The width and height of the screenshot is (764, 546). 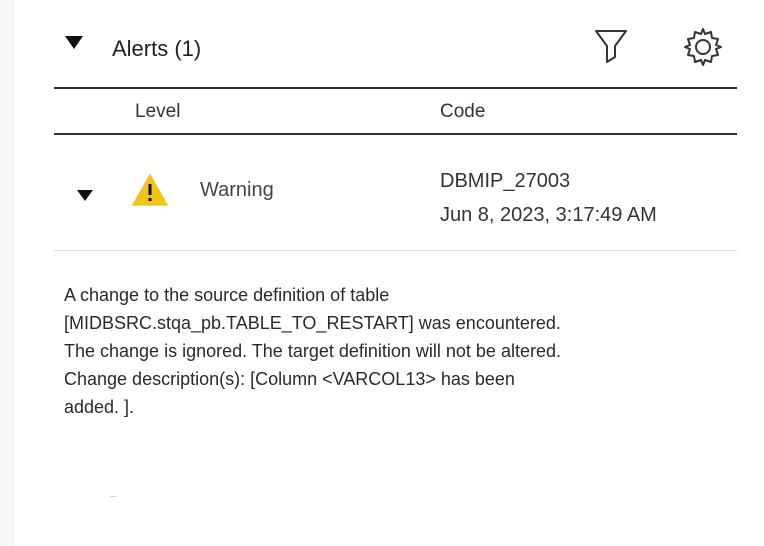 What do you see at coordinates (395, 111) in the screenshot?
I see `table-header: Level Code` at bounding box center [395, 111].